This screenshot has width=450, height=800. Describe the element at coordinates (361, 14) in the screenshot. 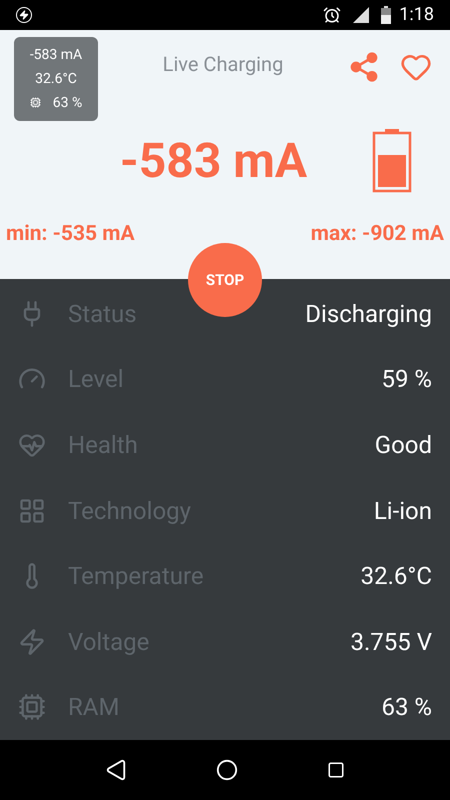

I see `signal-icon` at that location.